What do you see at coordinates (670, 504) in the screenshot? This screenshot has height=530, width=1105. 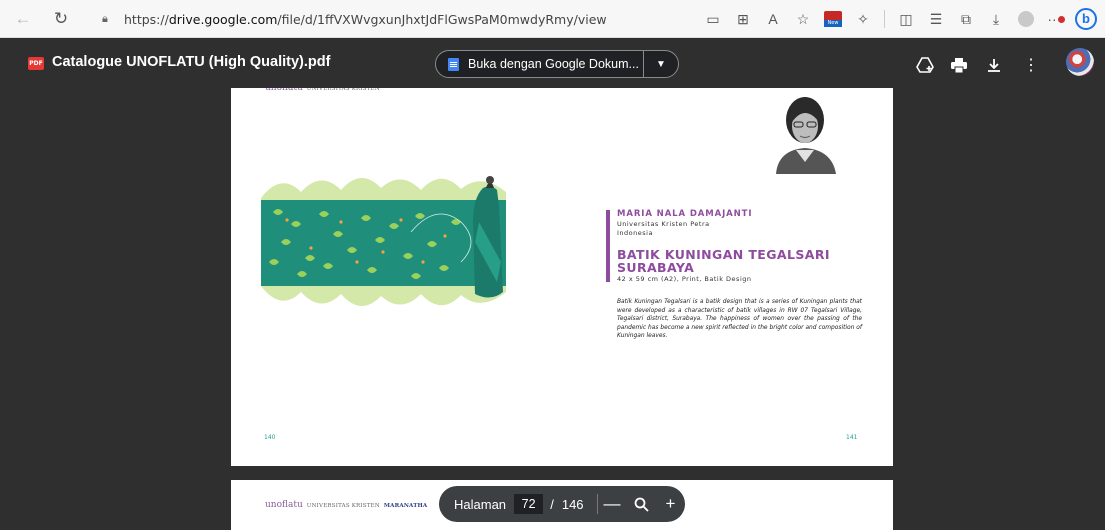 I see `zoom-in-button: +` at bounding box center [670, 504].